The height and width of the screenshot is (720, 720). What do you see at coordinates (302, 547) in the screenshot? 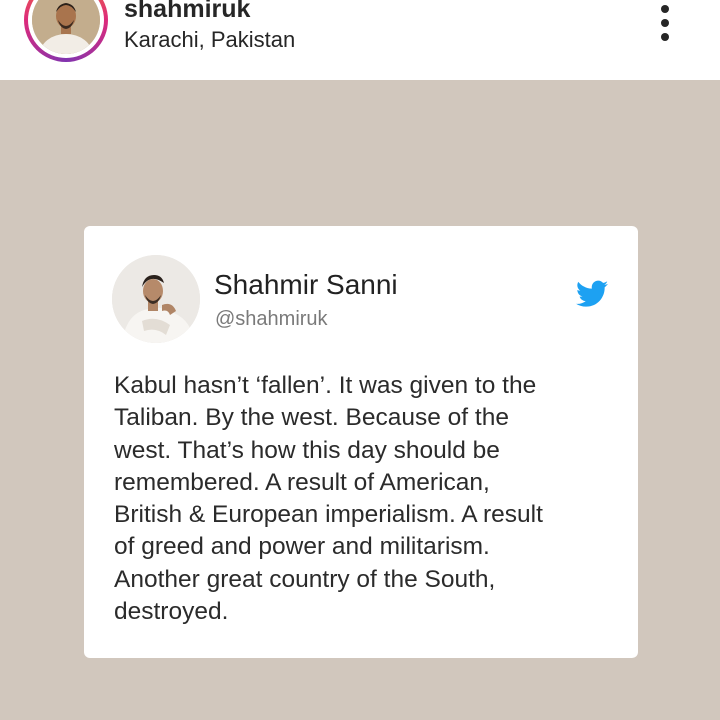
I see `tweet-text-line: of greed and power and militarism.` at bounding box center [302, 547].